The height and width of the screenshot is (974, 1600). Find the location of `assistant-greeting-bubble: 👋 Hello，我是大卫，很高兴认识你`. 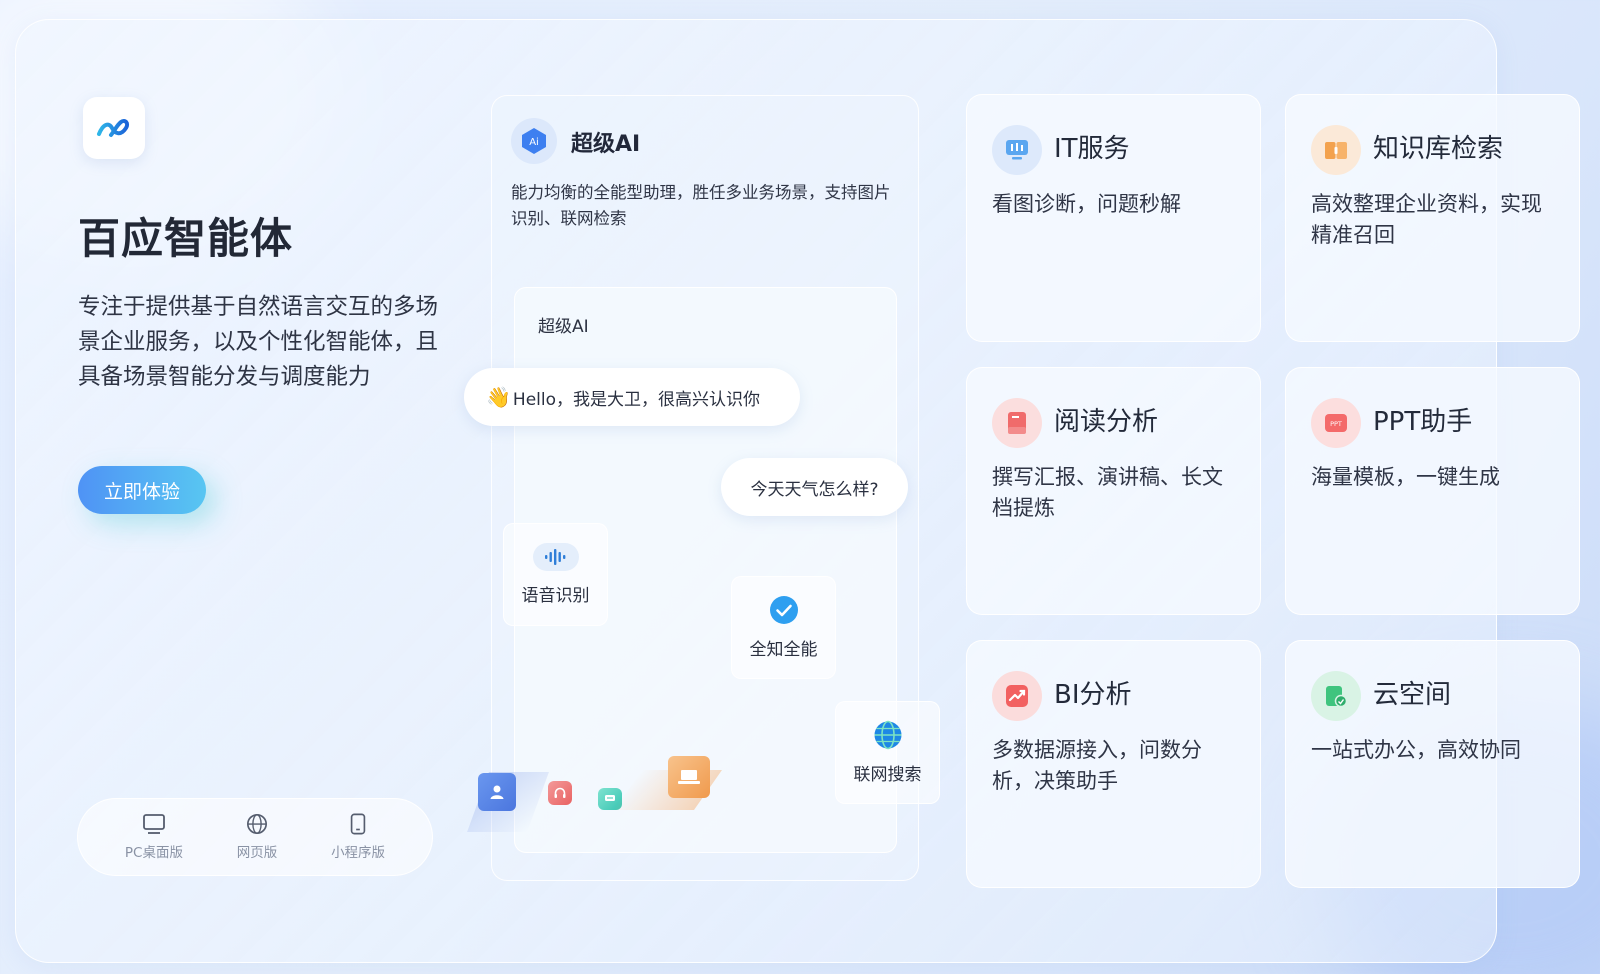

assistant-greeting-bubble: 👋 Hello，我是大卫，很高兴认识你 is located at coordinates (632, 397).